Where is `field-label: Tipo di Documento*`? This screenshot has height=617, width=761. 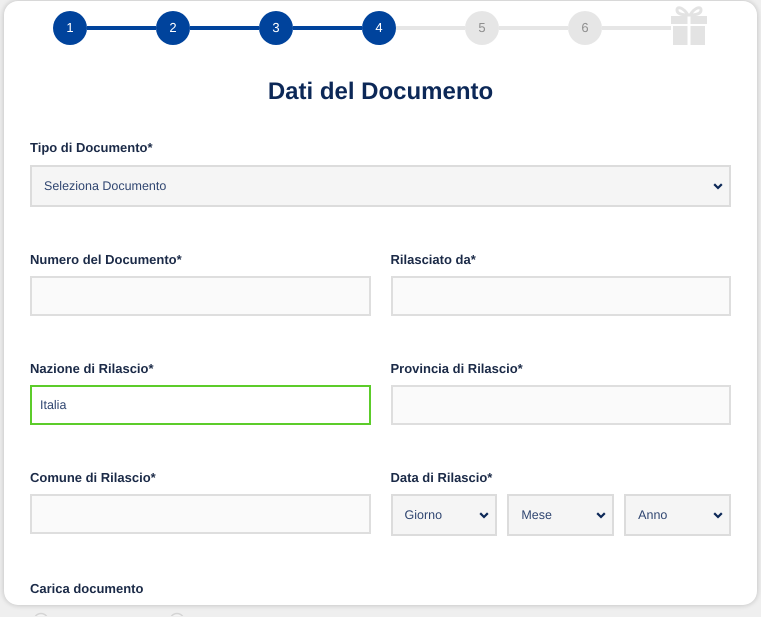 field-label: Tipo di Documento* is located at coordinates (92, 148).